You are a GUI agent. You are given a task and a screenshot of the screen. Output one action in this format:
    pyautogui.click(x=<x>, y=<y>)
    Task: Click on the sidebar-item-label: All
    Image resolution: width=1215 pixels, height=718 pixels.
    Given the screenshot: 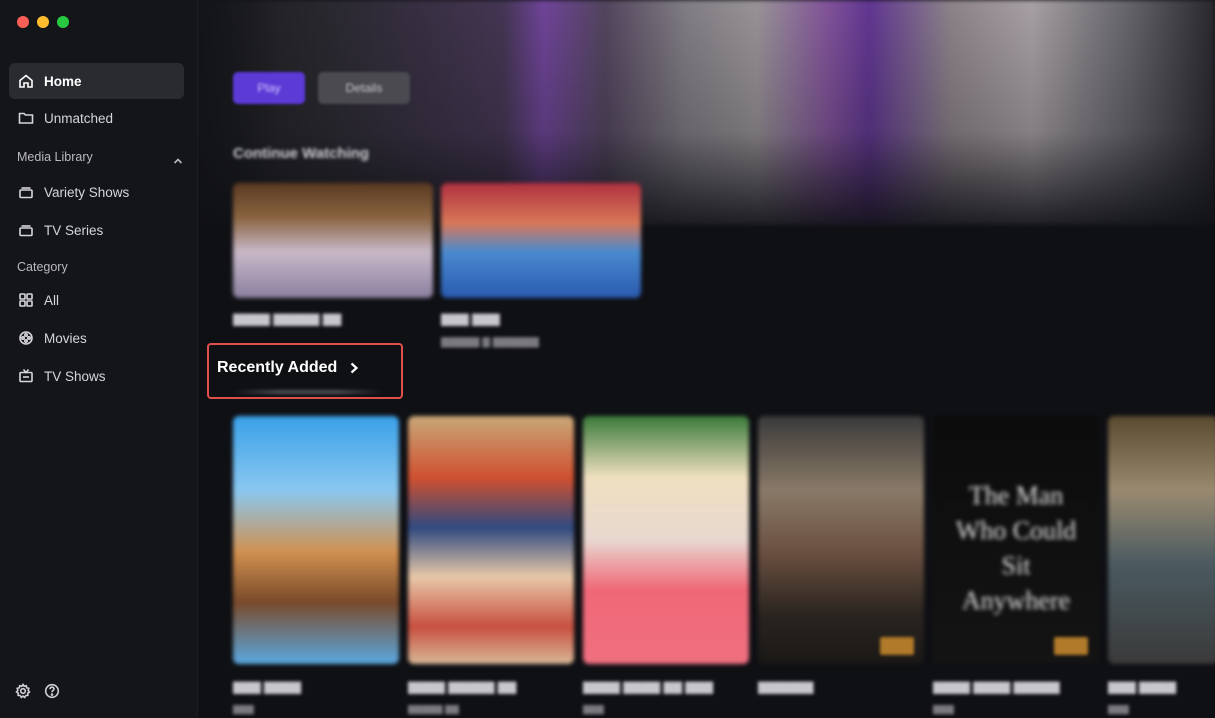 What is the action you would take?
    pyautogui.click(x=52, y=300)
    